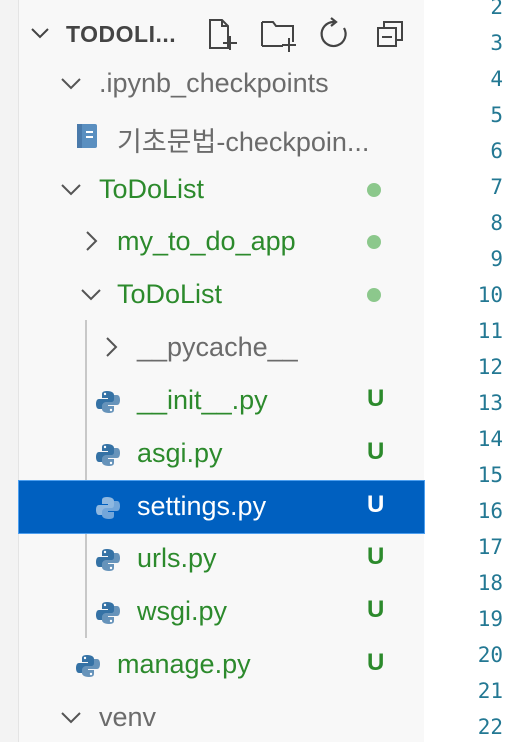 The image size is (507, 744). I want to click on line-number: 13, so click(490, 403).